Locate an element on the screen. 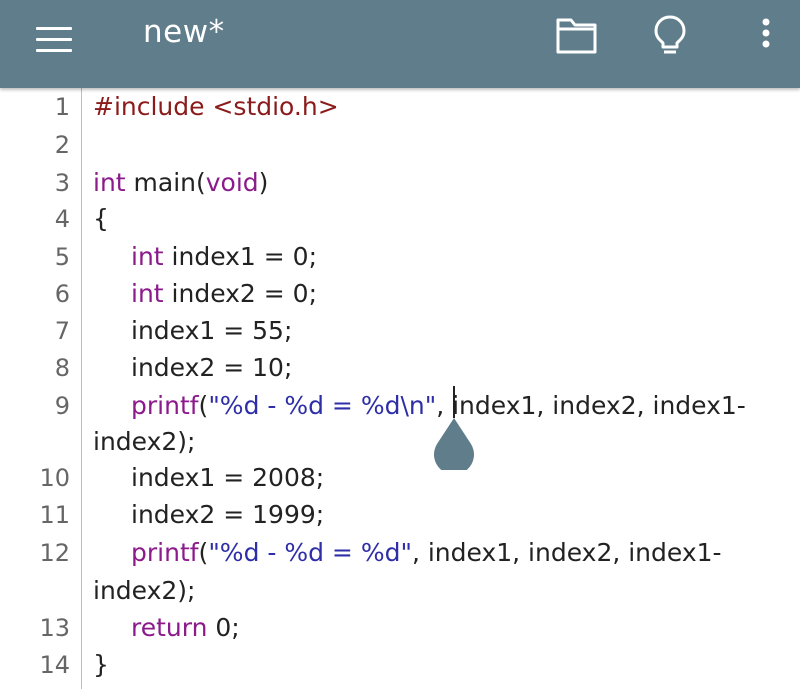 The width and height of the screenshot is (800, 689). code-line: #include <stdio.h> is located at coordinates (216, 106).